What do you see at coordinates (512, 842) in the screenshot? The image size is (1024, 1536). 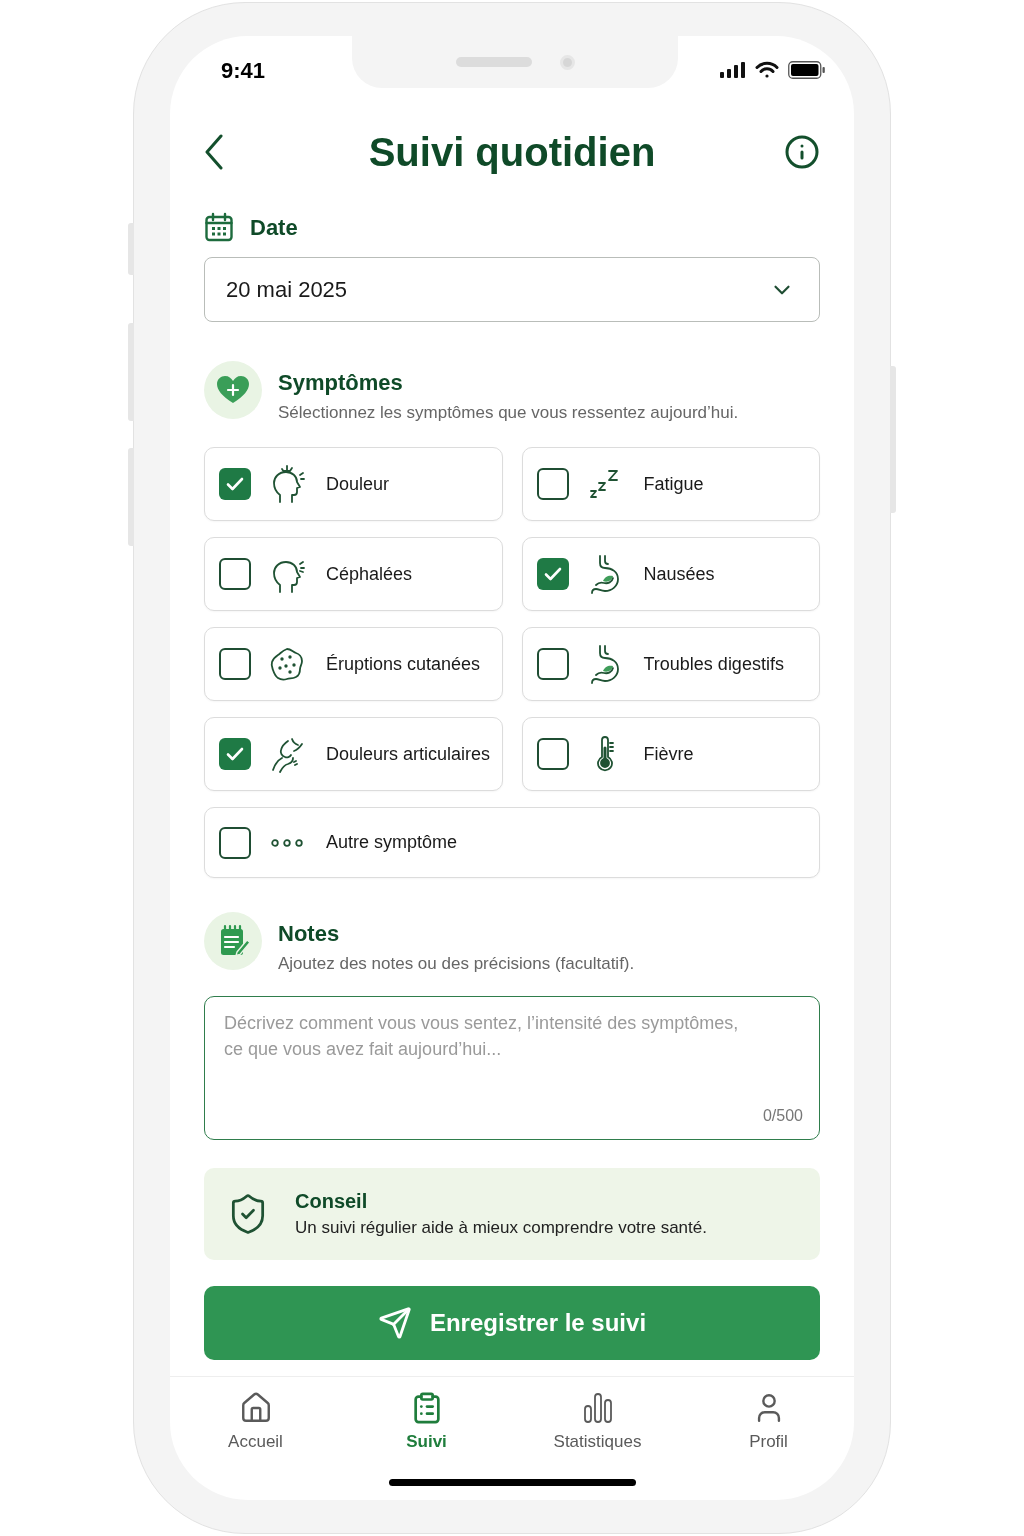 I see `symptom-card: Autre symptôme` at bounding box center [512, 842].